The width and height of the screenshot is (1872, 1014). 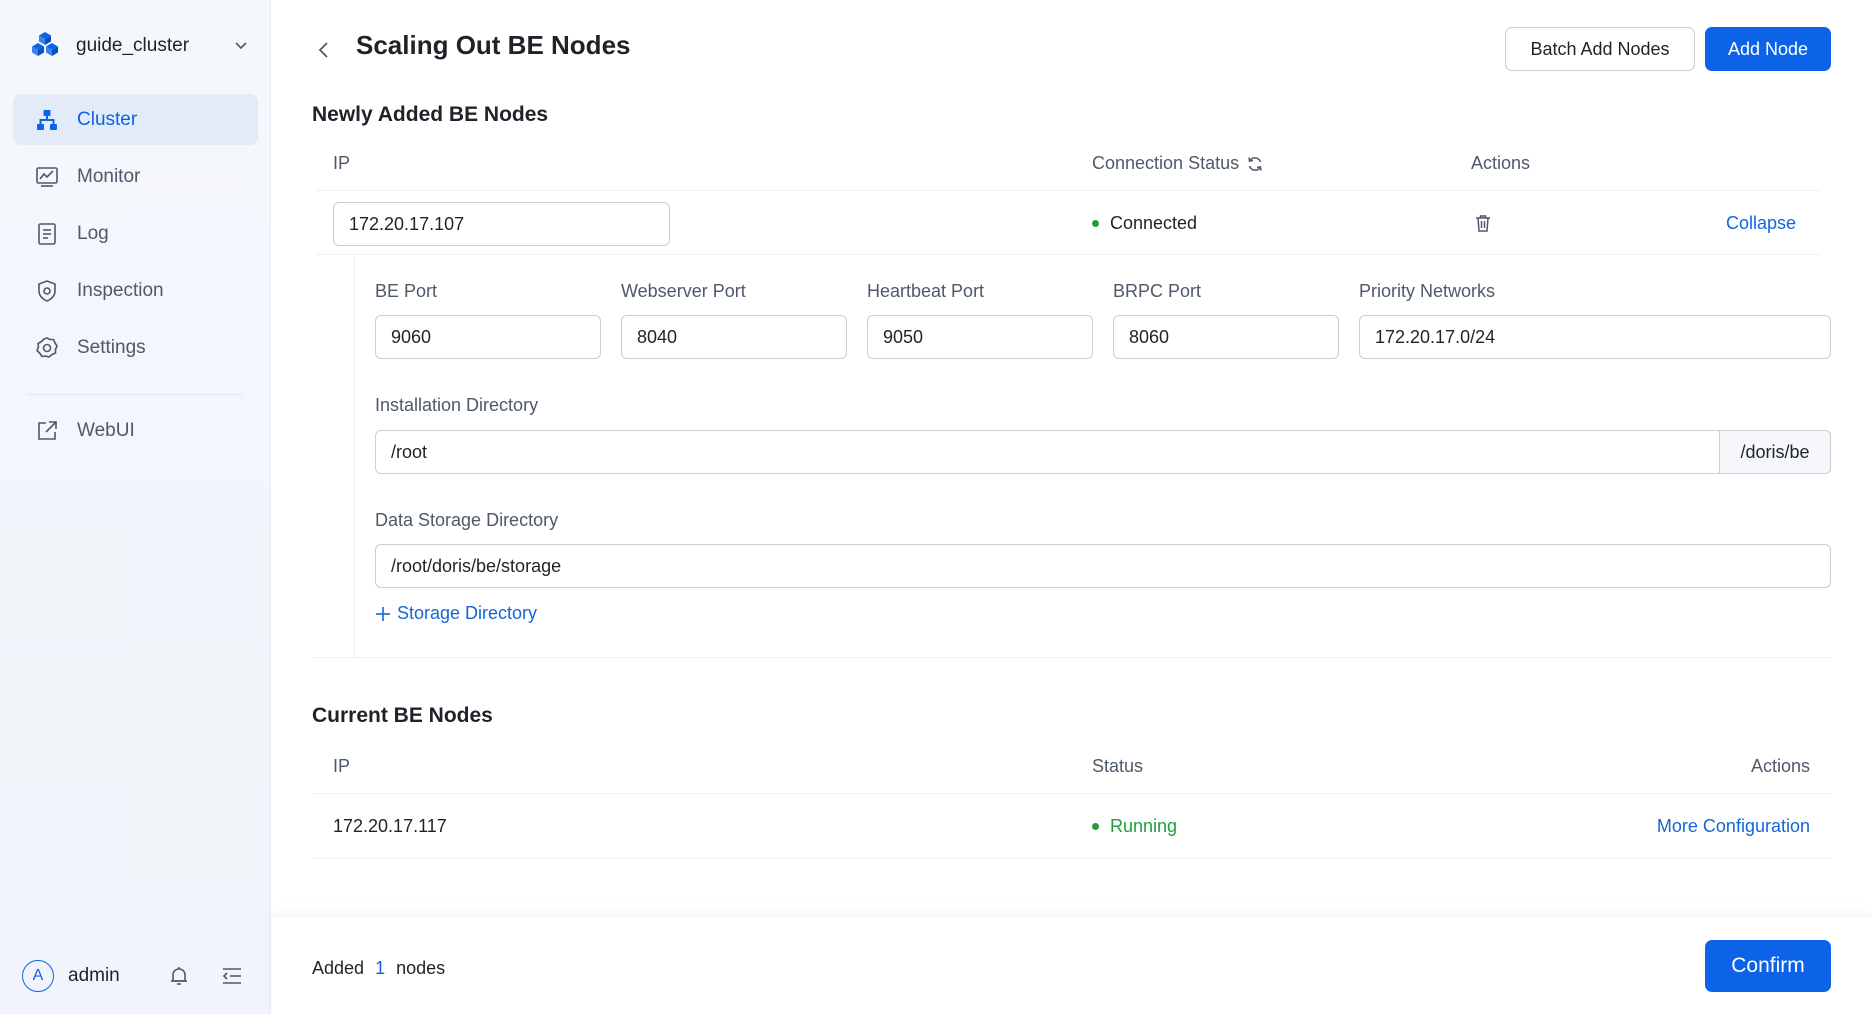 I want to click on footer-bar, so click(x=1072, y=966).